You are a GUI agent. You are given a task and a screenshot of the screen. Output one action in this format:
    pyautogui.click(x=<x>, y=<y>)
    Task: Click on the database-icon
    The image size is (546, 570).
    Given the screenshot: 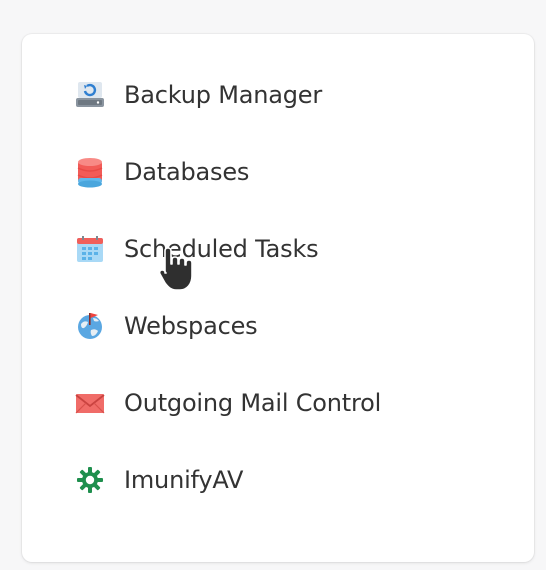 What is the action you would take?
    pyautogui.click(x=90, y=172)
    